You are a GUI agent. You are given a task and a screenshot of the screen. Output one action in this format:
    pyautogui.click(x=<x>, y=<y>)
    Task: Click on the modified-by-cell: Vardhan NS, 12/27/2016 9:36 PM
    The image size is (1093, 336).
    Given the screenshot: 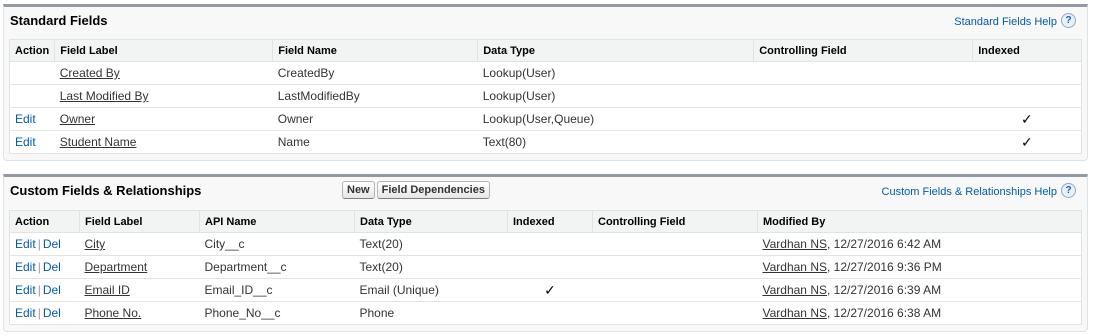 What is the action you would take?
    pyautogui.click(x=919, y=267)
    